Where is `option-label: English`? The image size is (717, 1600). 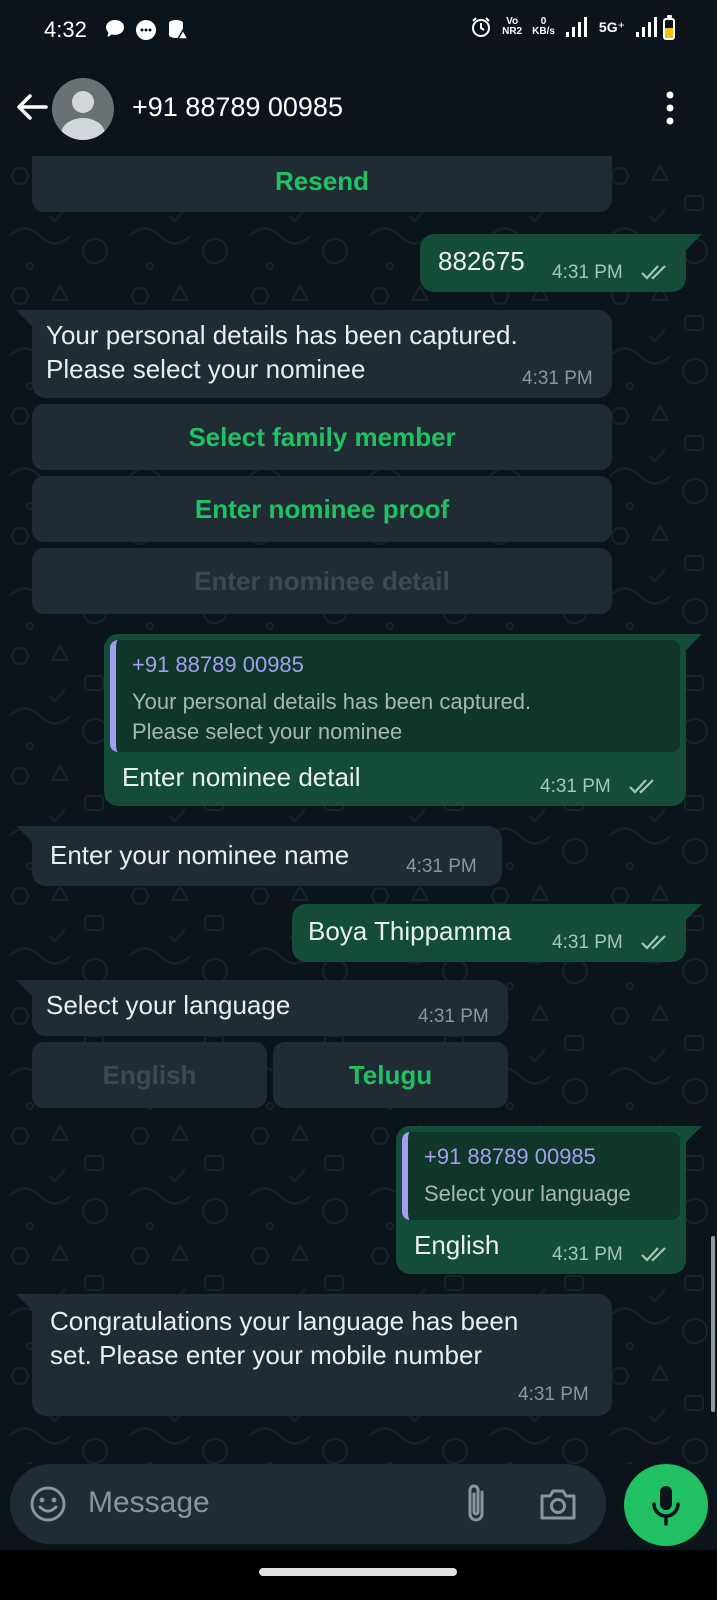 option-label: English is located at coordinates (149, 1075).